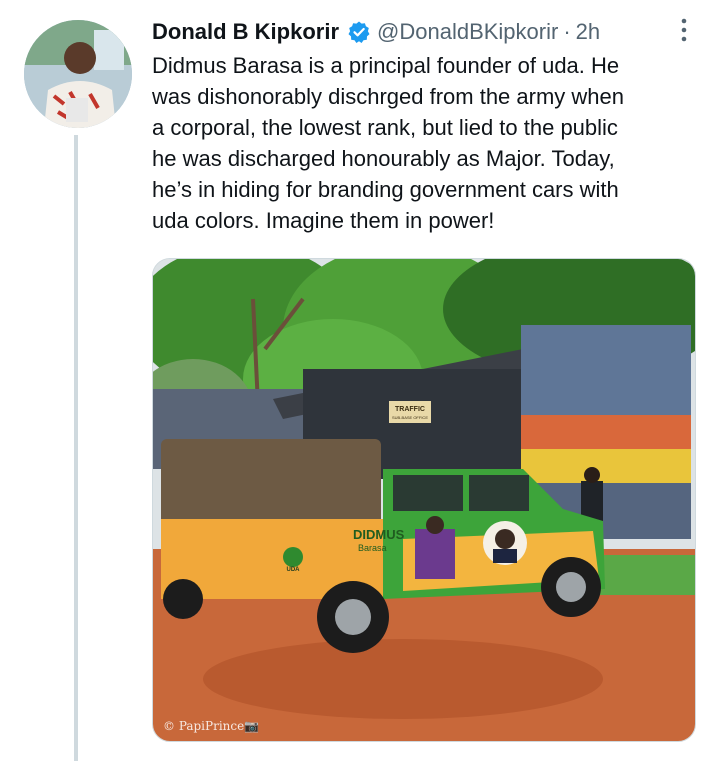 The width and height of the screenshot is (720, 761). I want to click on author-avatar, so click(78, 74).